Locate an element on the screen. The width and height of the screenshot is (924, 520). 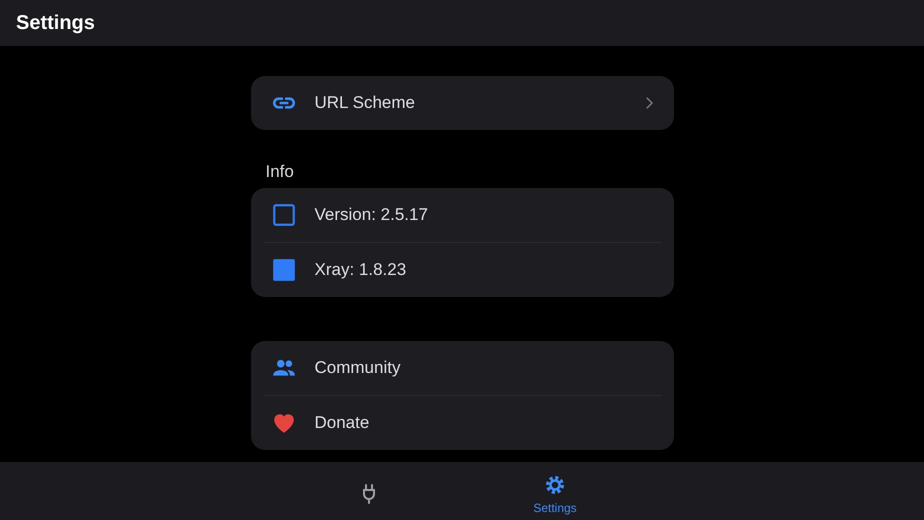
nav-tab: Settings is located at coordinates (555, 491).